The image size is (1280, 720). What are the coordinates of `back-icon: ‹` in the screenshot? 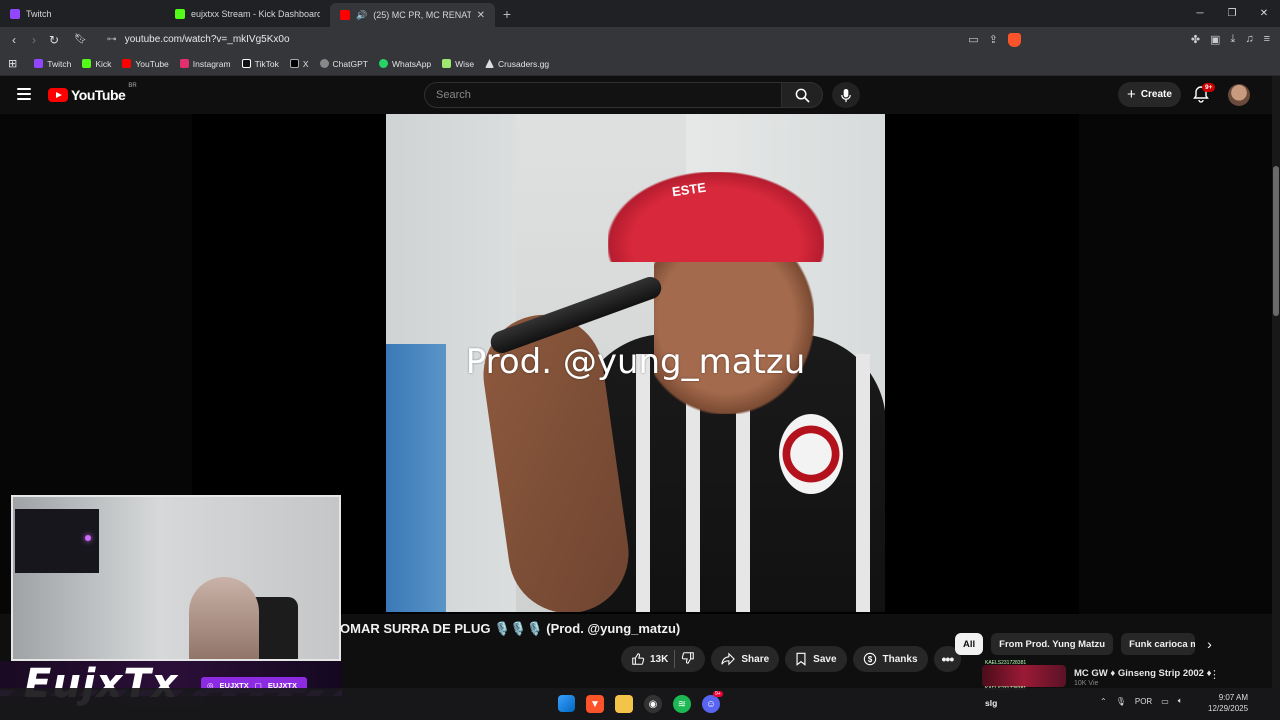 It's located at (14, 40).